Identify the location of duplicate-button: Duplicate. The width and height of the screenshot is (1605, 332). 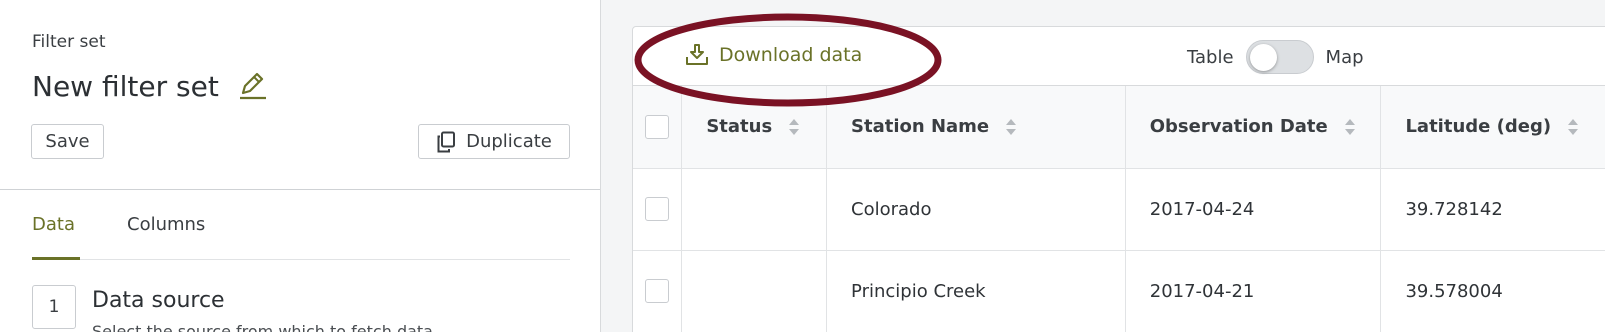
(494, 141).